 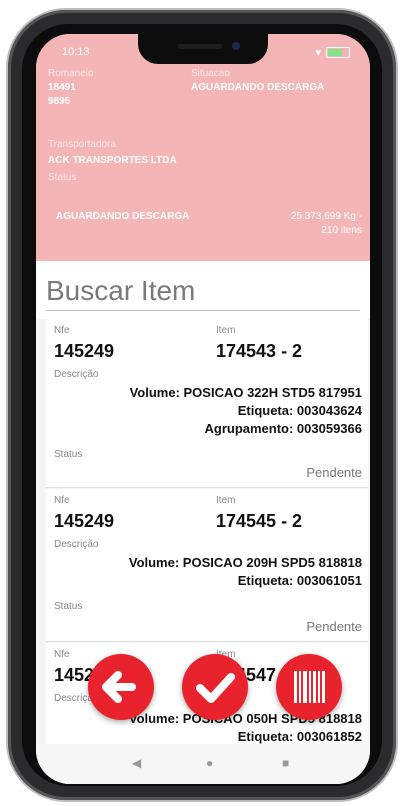 What do you see at coordinates (62, 87) in the screenshot?
I see `romaneio-value: 18491` at bounding box center [62, 87].